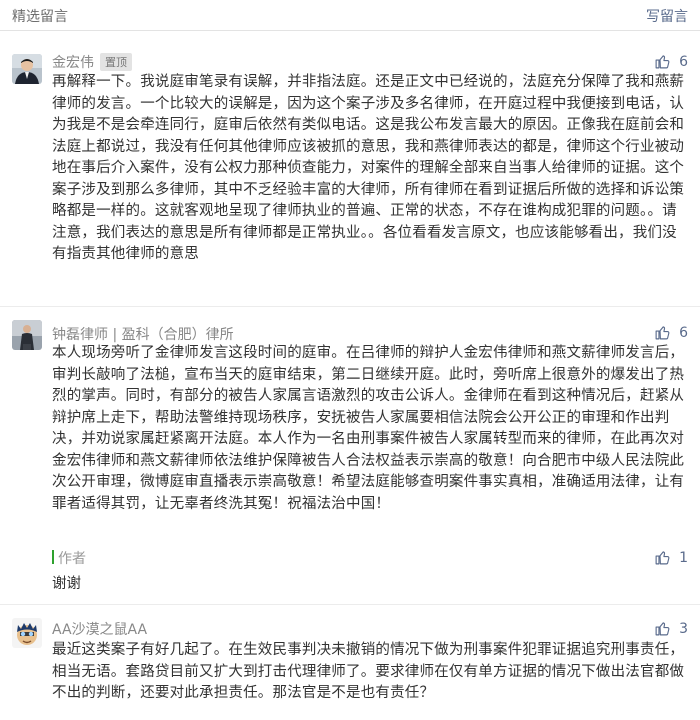 This screenshot has width=700, height=720. I want to click on comment-author: 钟磊律师 | 盈科（合肥）律所, so click(143, 334).